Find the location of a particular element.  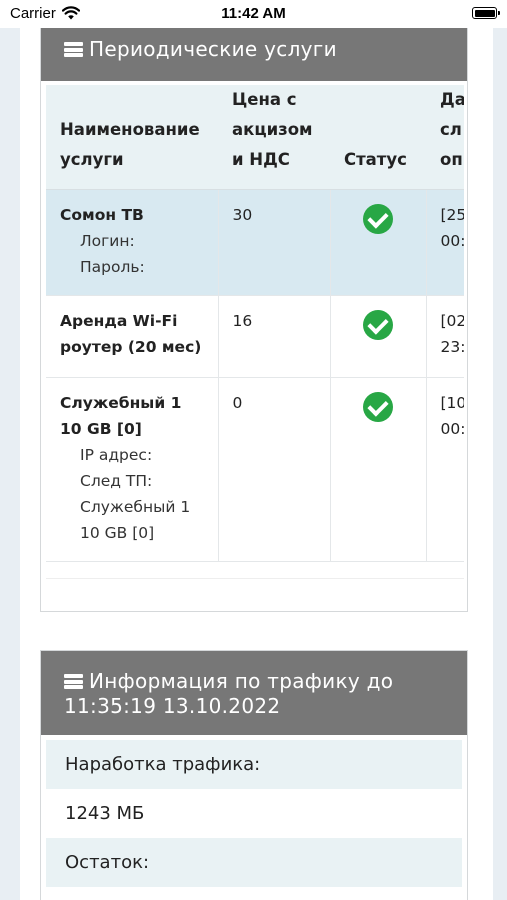

traffic-usage-value: 1243 МБ is located at coordinates (105, 813).